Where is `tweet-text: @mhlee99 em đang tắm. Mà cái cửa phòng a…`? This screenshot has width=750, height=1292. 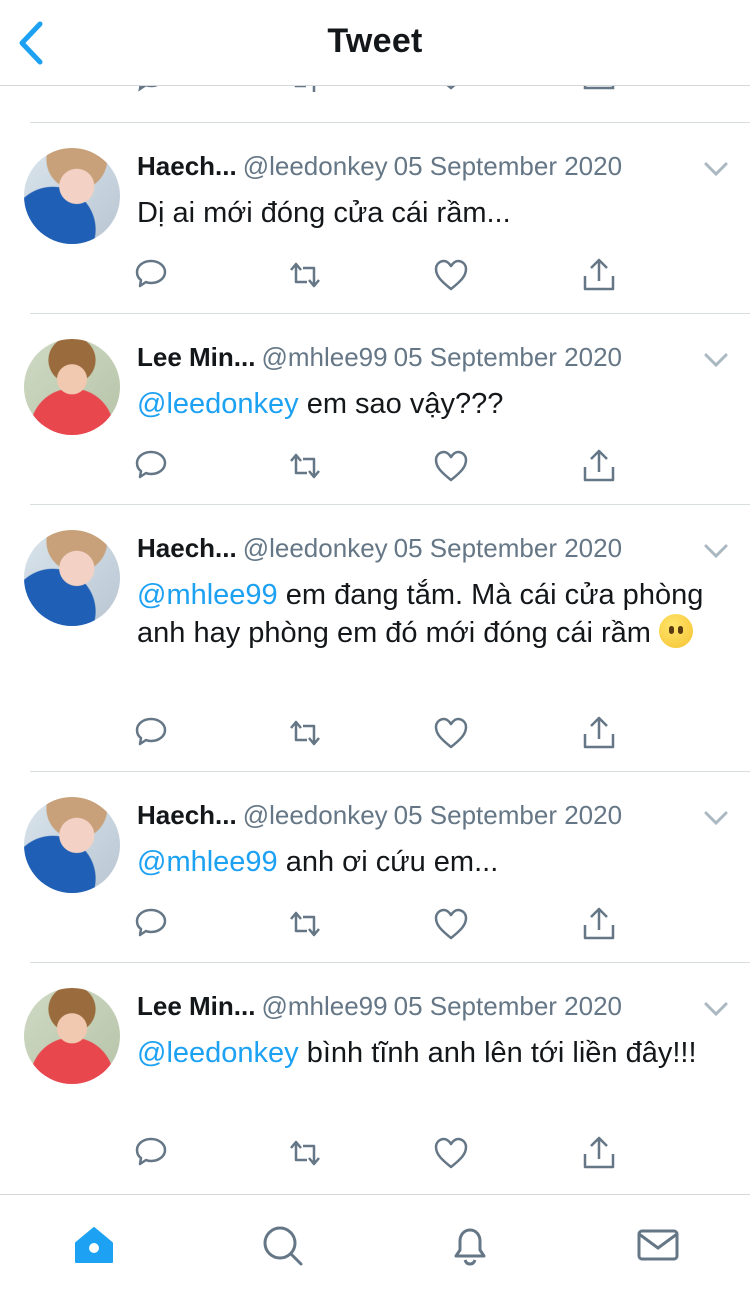 tweet-text: @mhlee99 em đang tắm. Mà cái cửa phòng a… is located at coordinates (428, 614).